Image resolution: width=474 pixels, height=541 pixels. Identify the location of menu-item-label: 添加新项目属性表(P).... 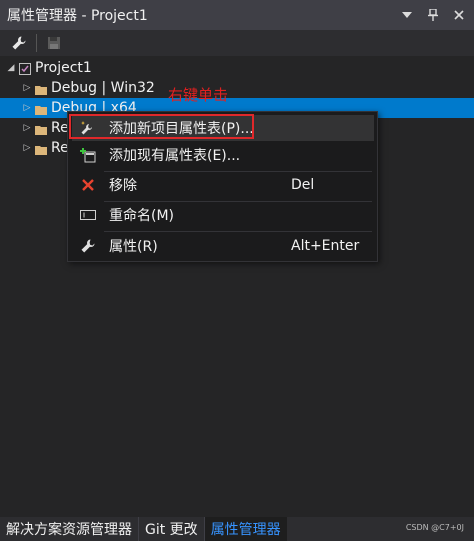
(181, 129).